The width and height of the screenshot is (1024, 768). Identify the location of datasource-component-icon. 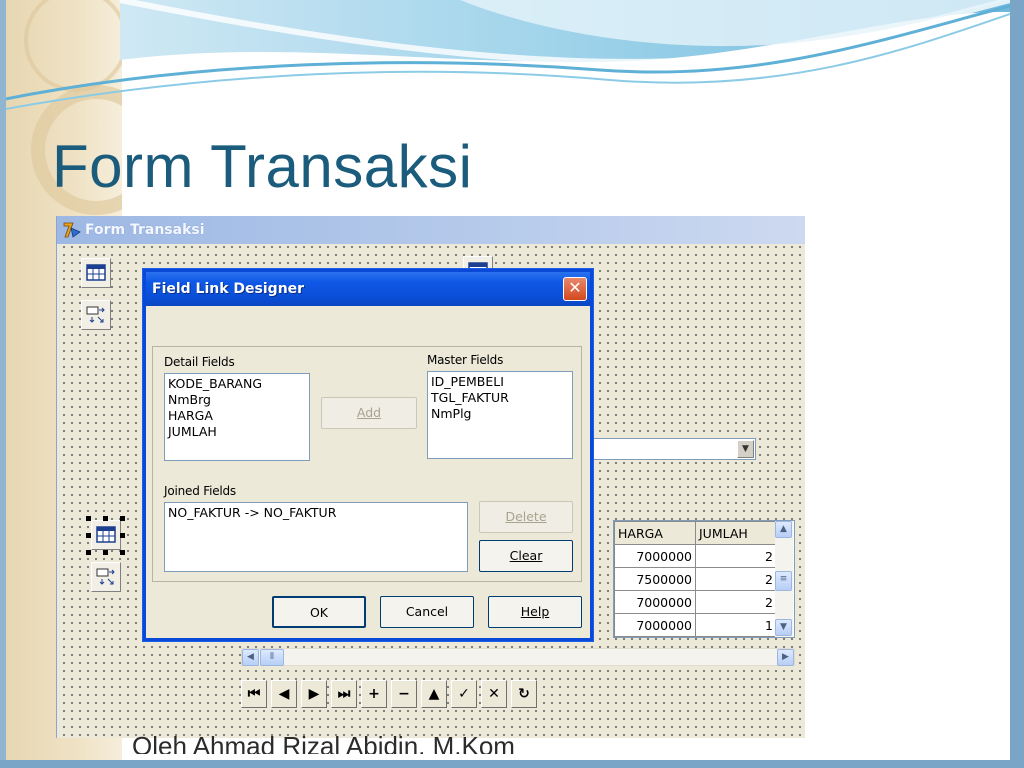
(96, 315).